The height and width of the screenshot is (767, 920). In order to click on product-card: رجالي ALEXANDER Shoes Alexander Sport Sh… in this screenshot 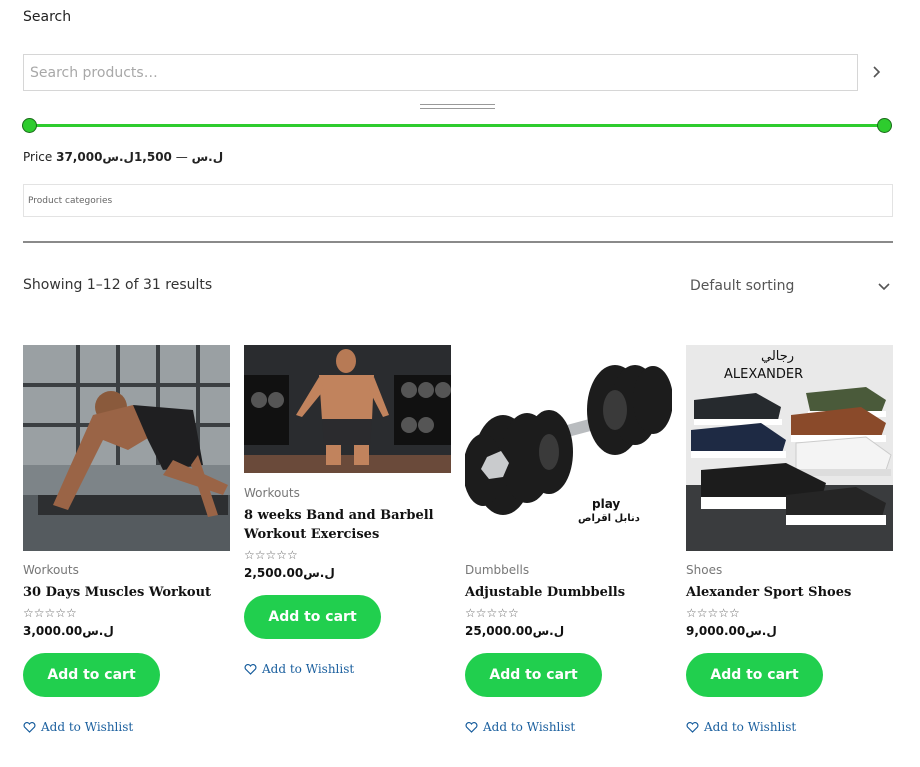, I will do `click(789, 539)`.